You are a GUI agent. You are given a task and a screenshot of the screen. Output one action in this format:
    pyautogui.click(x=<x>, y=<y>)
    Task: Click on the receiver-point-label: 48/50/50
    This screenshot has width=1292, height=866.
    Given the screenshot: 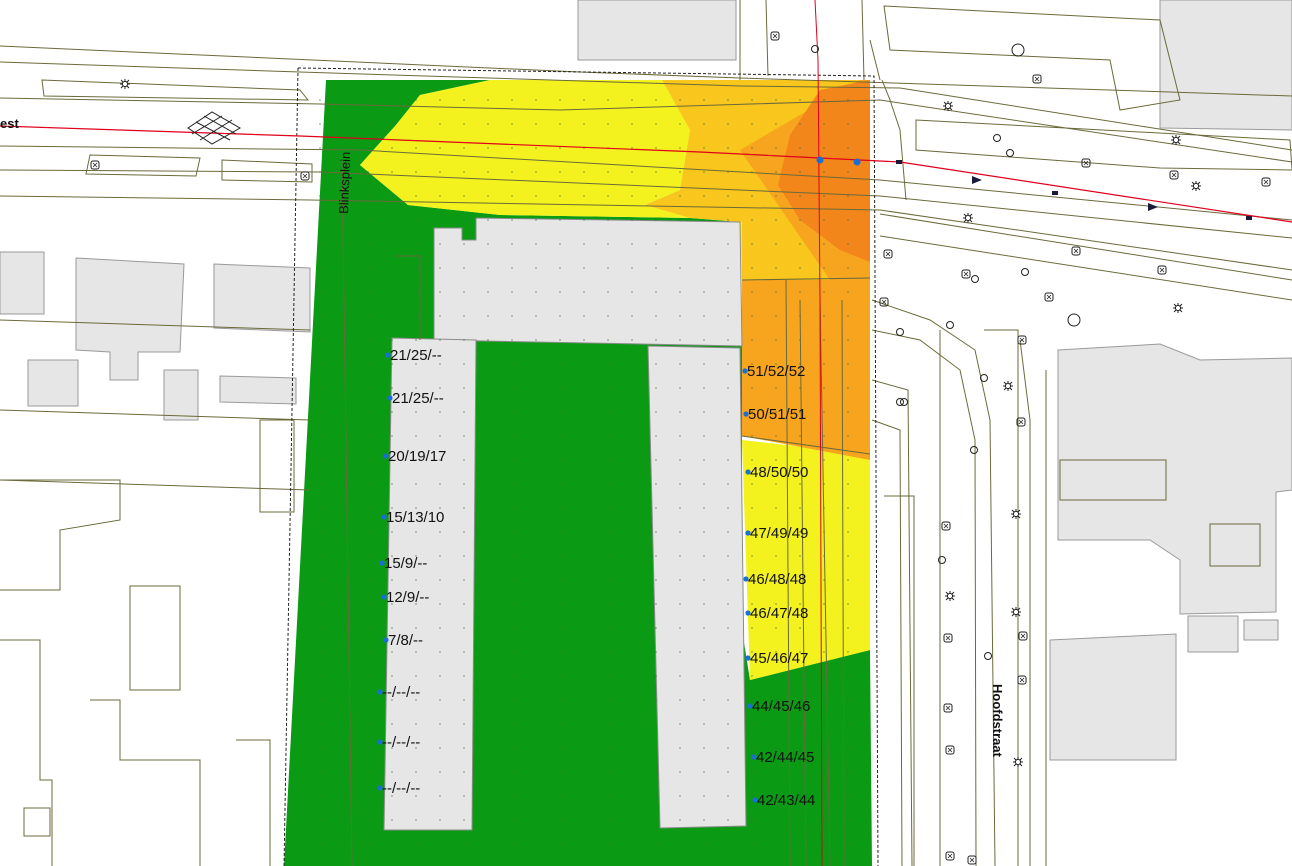 What is the action you would take?
    pyautogui.click(x=779, y=472)
    